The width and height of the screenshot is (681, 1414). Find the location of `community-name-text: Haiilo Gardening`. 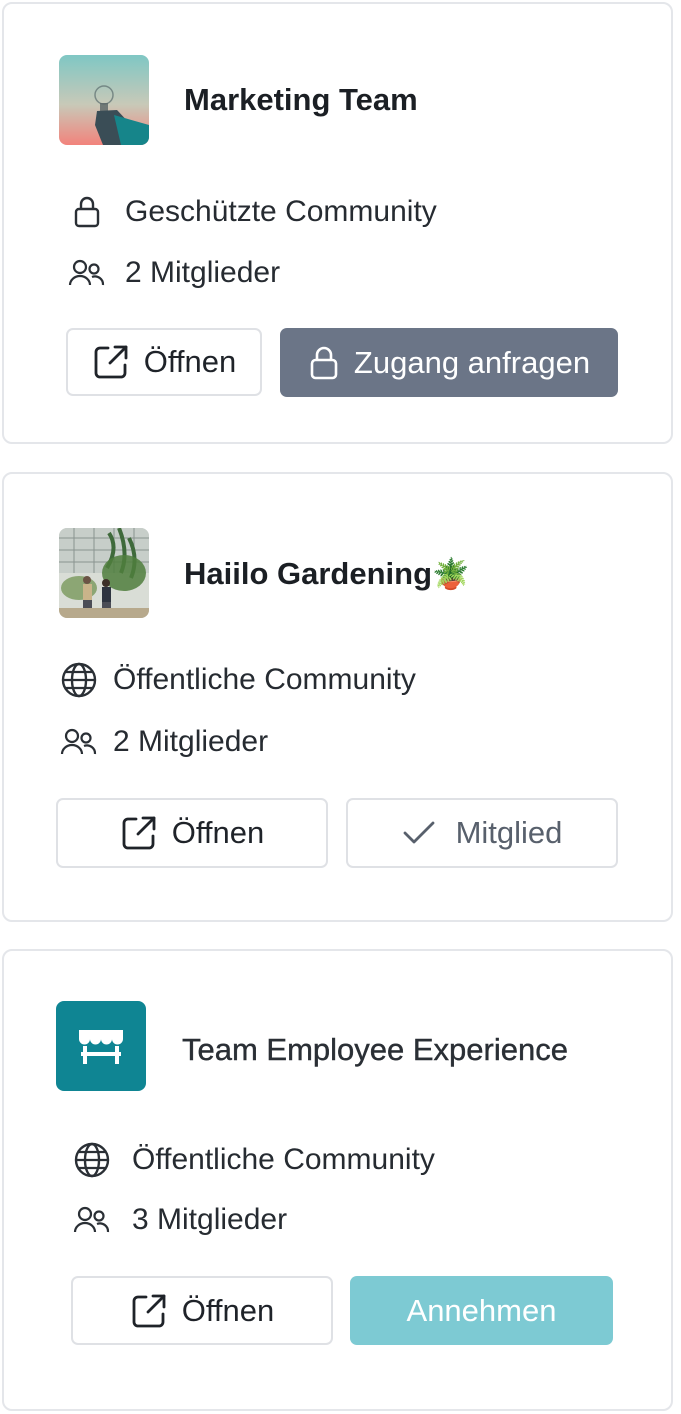

community-name-text: Haiilo Gardening is located at coordinates (308, 573).